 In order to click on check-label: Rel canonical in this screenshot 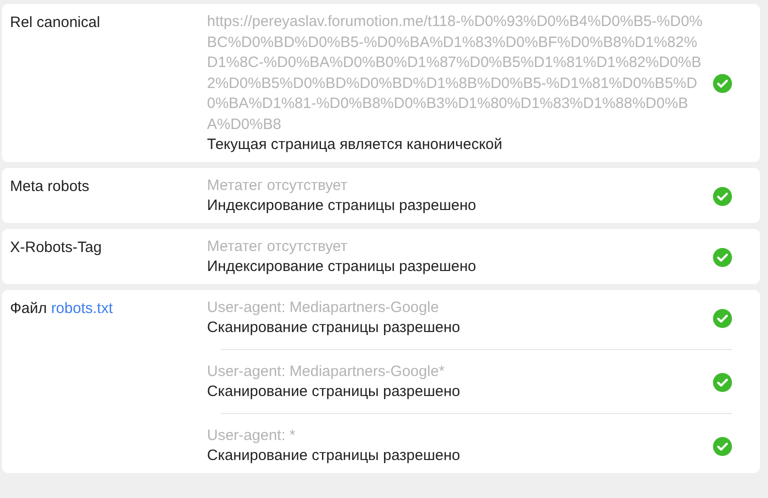, I will do `click(56, 23)`.